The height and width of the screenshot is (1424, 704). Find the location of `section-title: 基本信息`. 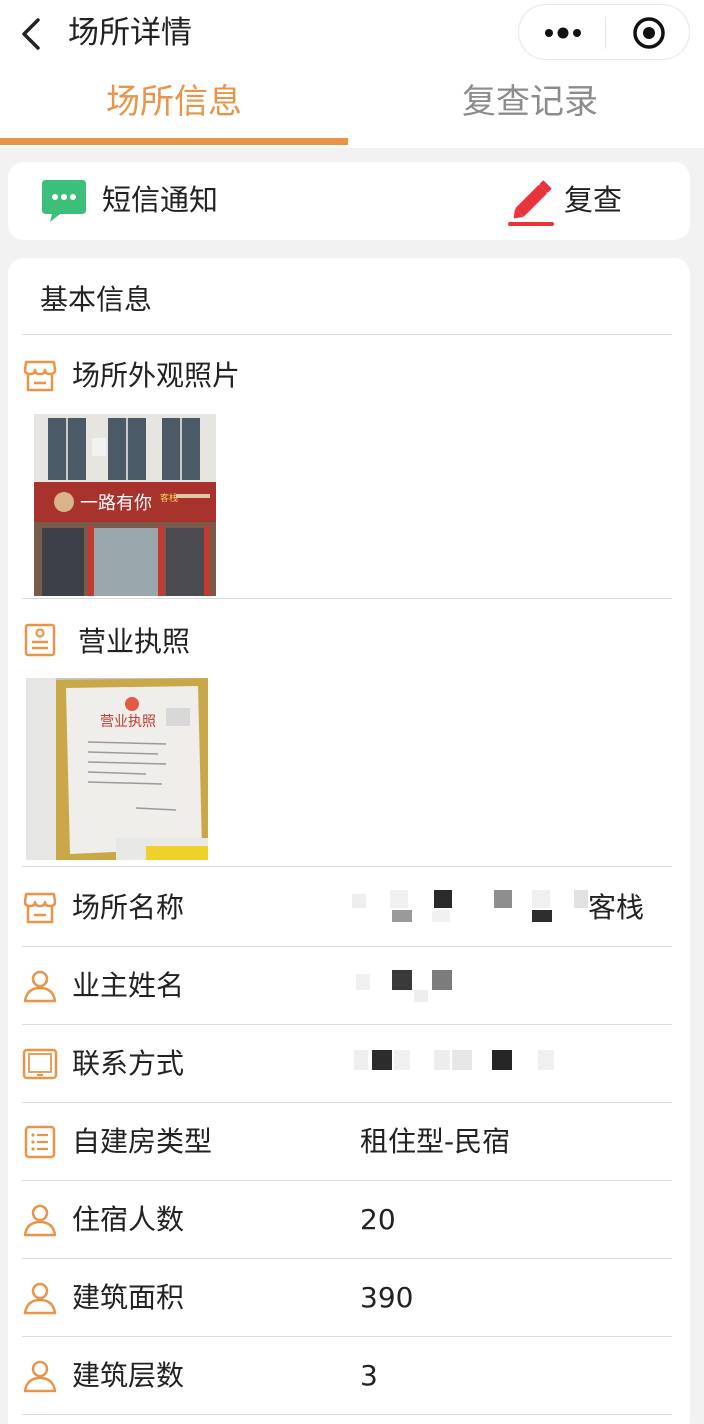

section-title: 基本信息 is located at coordinates (96, 299).